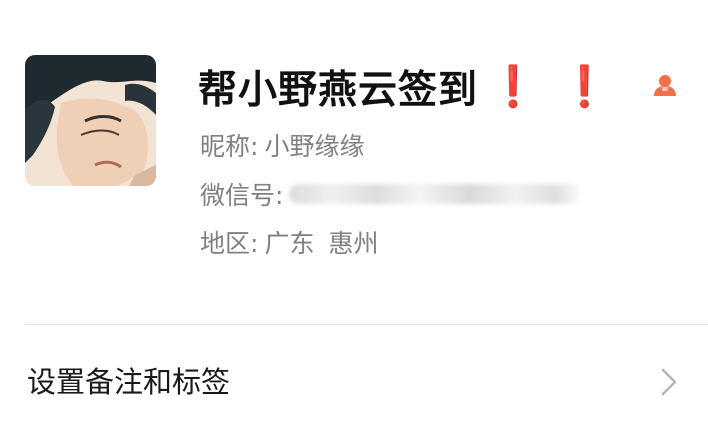 This screenshot has width=708, height=427. I want to click on name-row: 帮小野燕云签到 ❗ ❗, so click(404, 87).